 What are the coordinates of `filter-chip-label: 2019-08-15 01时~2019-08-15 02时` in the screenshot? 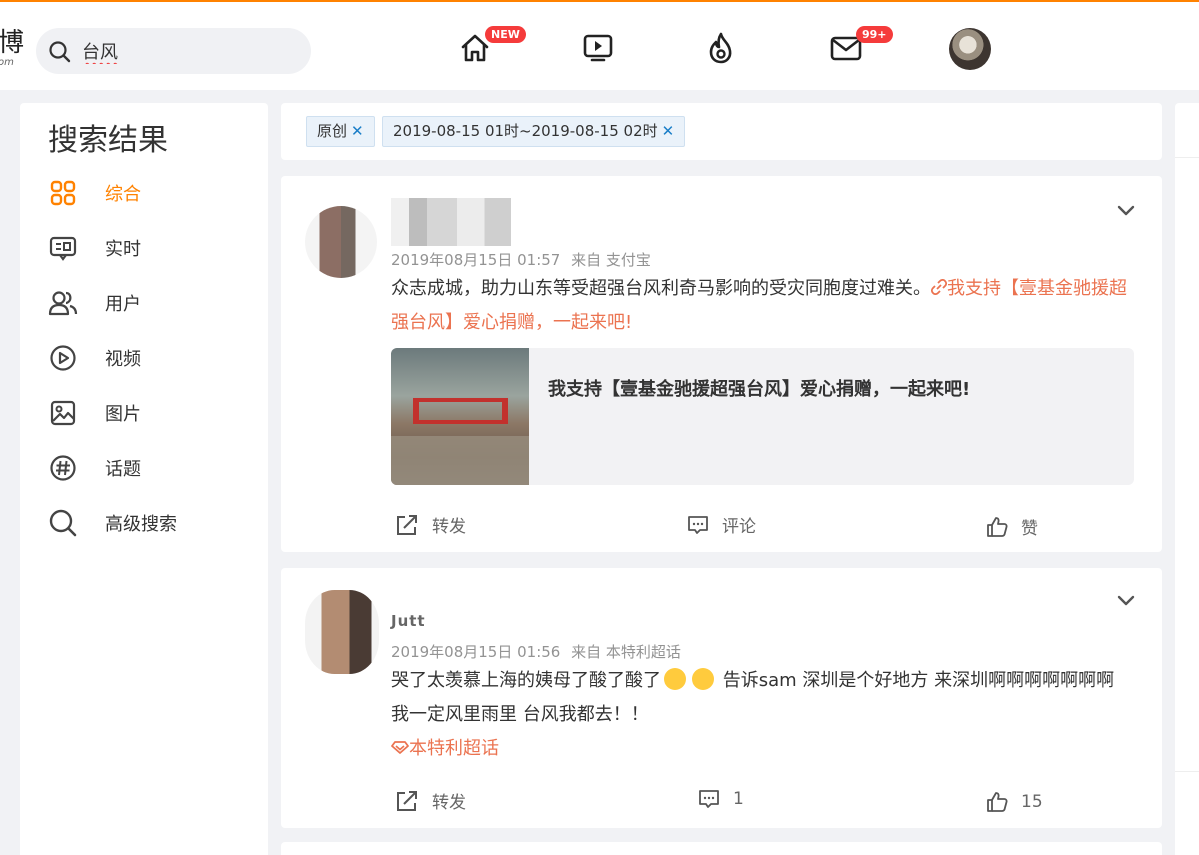 It's located at (525, 131).